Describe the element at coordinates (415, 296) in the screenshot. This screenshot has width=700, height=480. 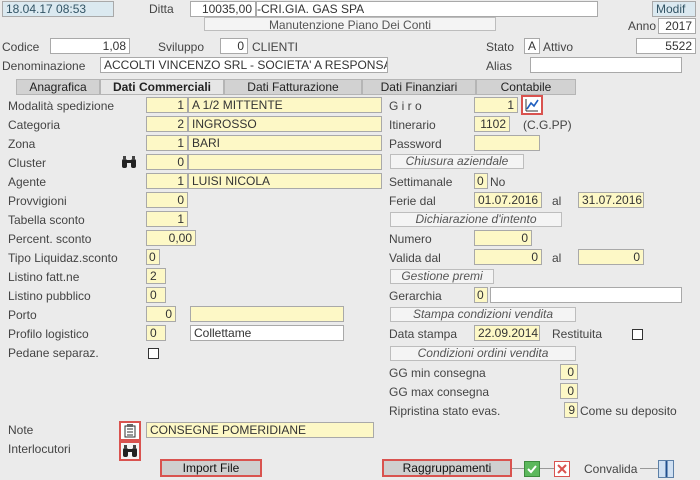
I see `gerarchia-label: Gerarchia` at that location.